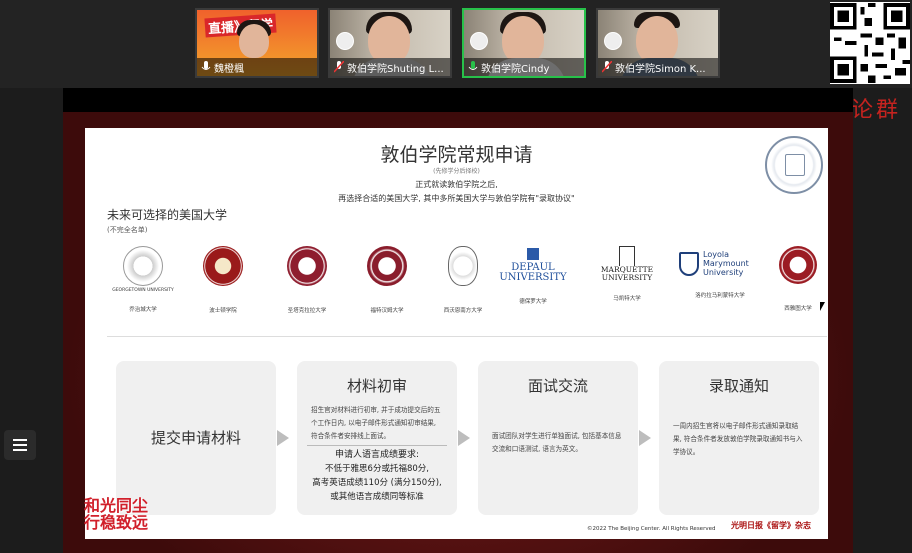  What do you see at coordinates (143, 290) in the screenshot?
I see `university-wordmark: GEORGETOWN UNIVERSITY` at bounding box center [143, 290].